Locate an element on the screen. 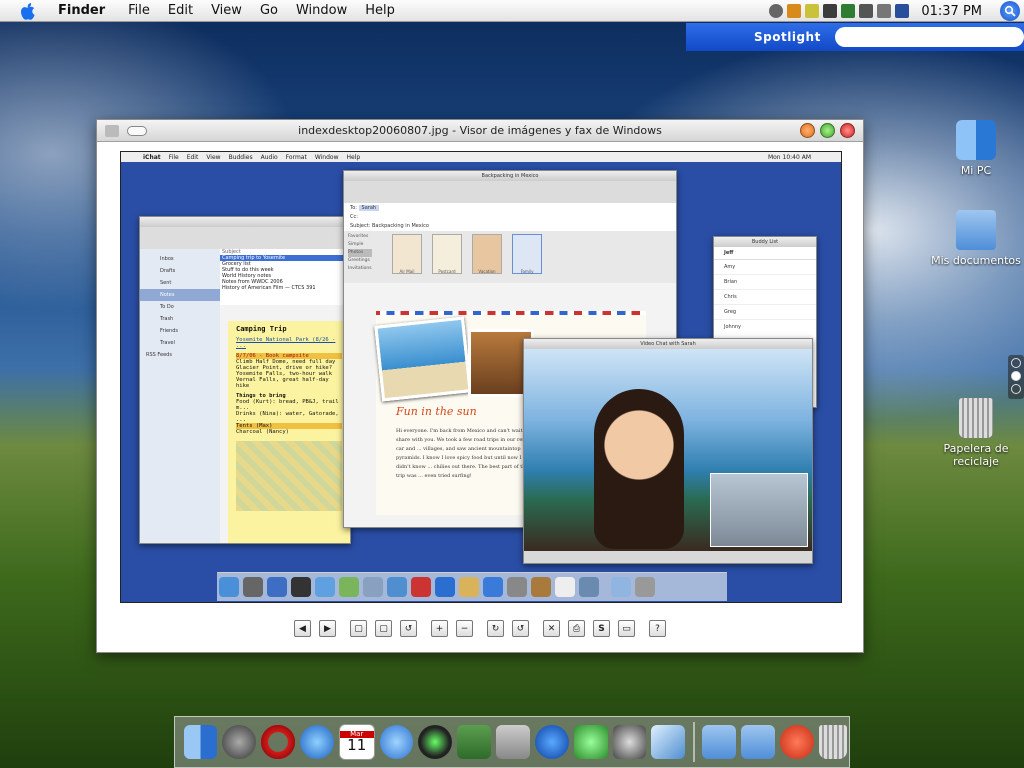 Image resolution: width=1024 pixels, height=768 pixels. help-button: ? is located at coordinates (657, 628).